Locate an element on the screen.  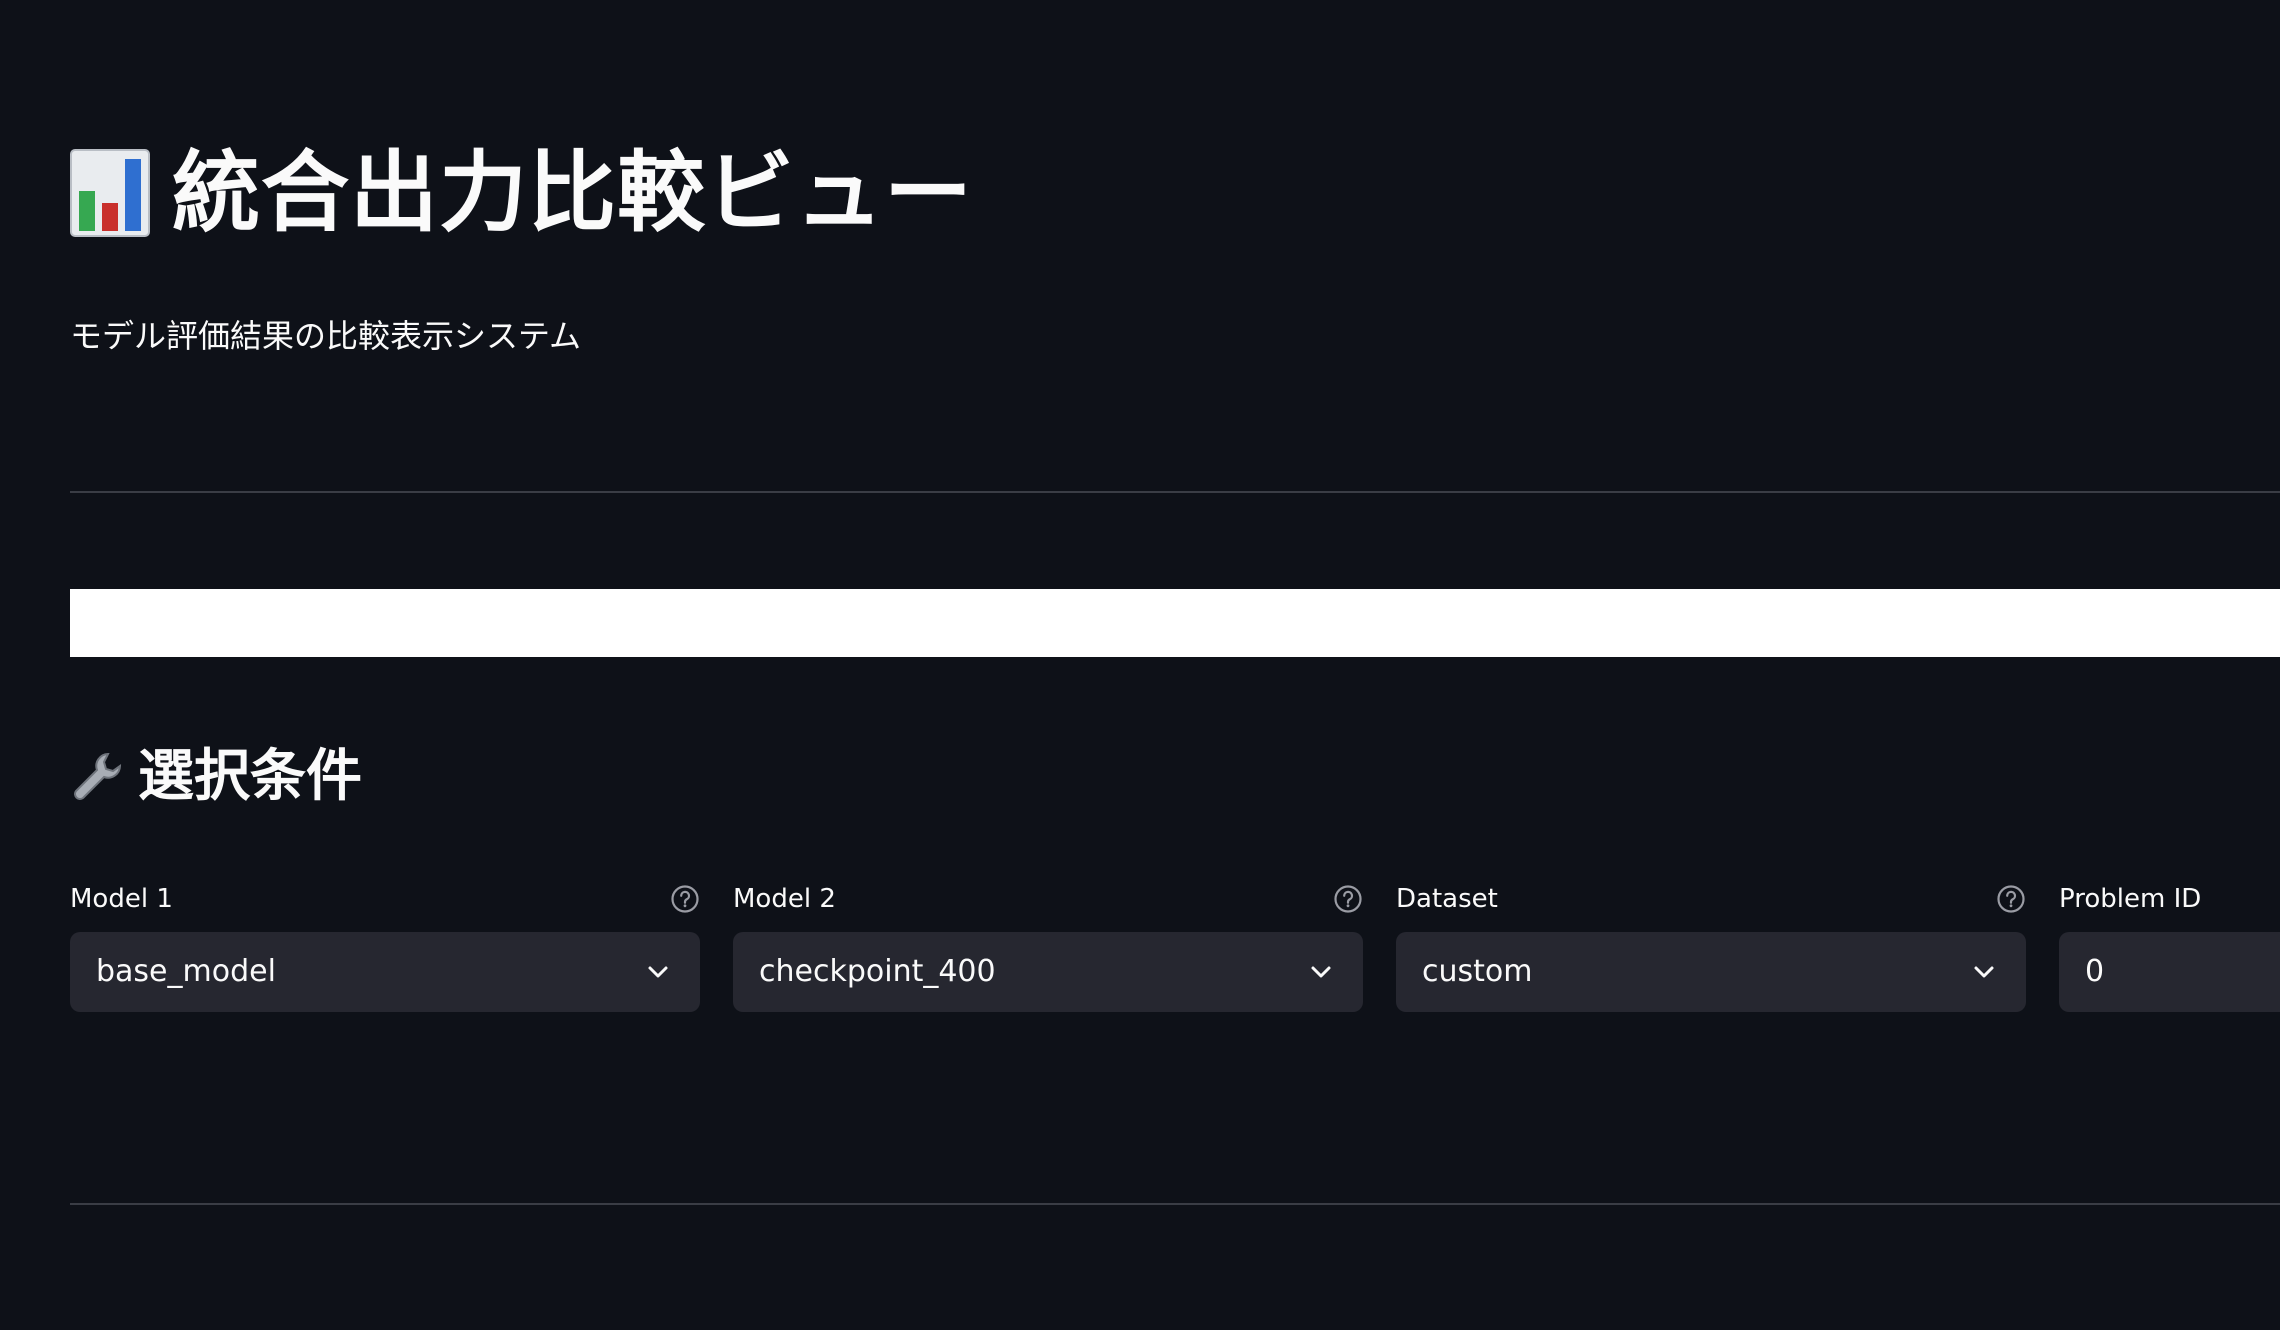
model-1-field: Model 1 base_model is located at coordinates (385, 946).